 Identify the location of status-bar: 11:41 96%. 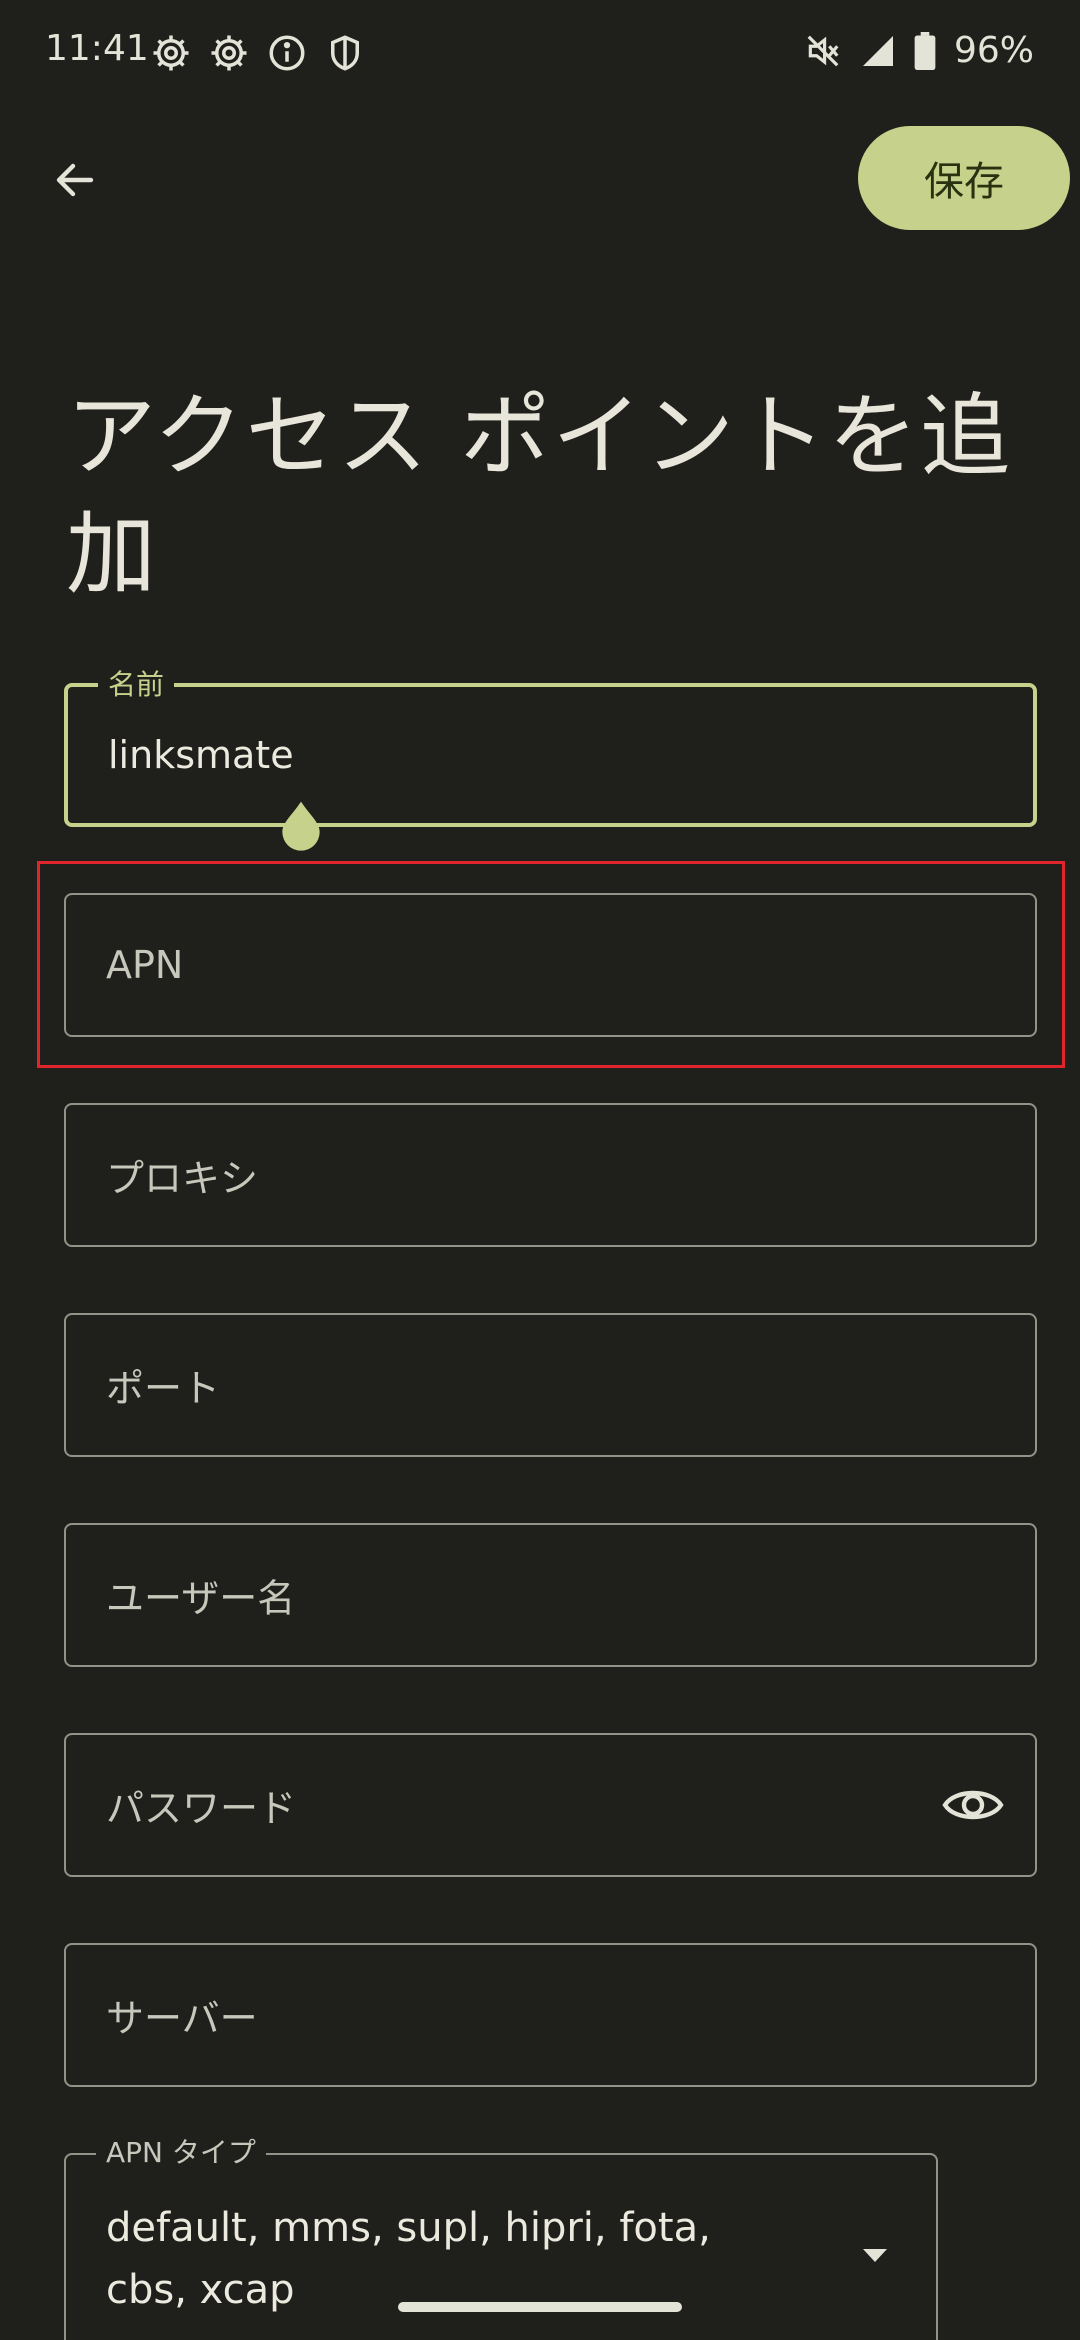
(540, 52).